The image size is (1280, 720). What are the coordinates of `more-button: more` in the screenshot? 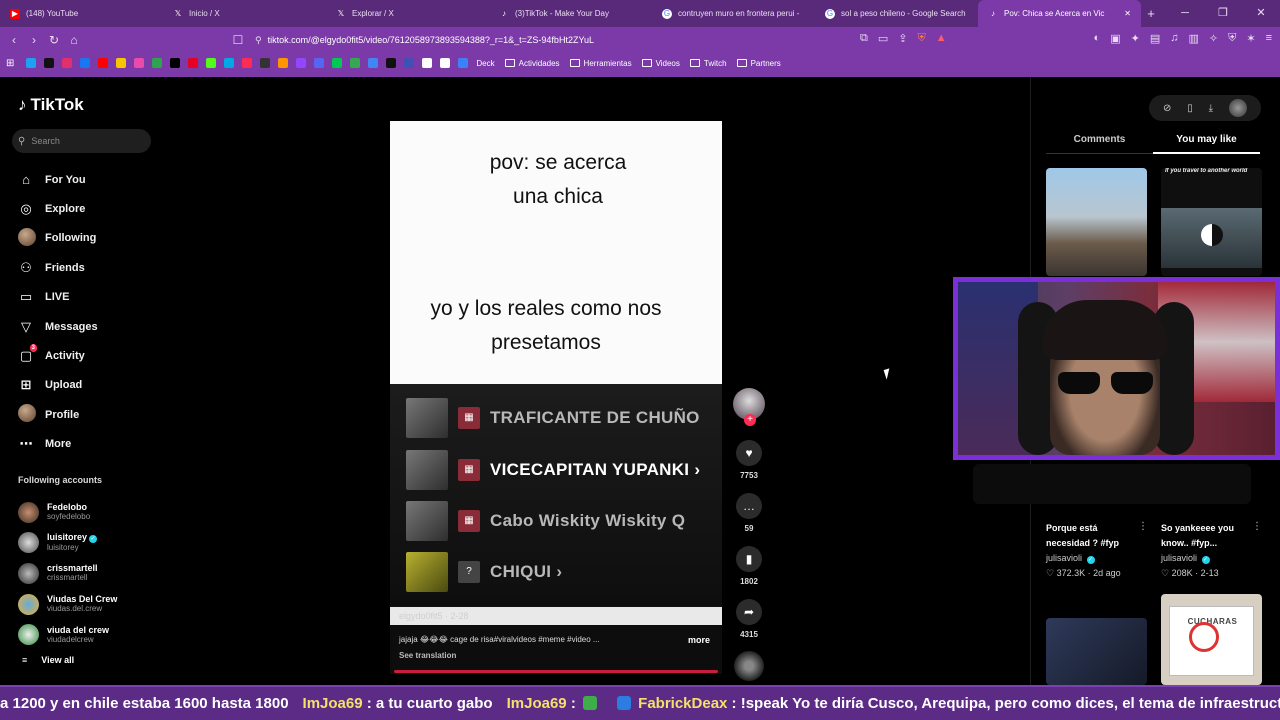 It's located at (699, 640).